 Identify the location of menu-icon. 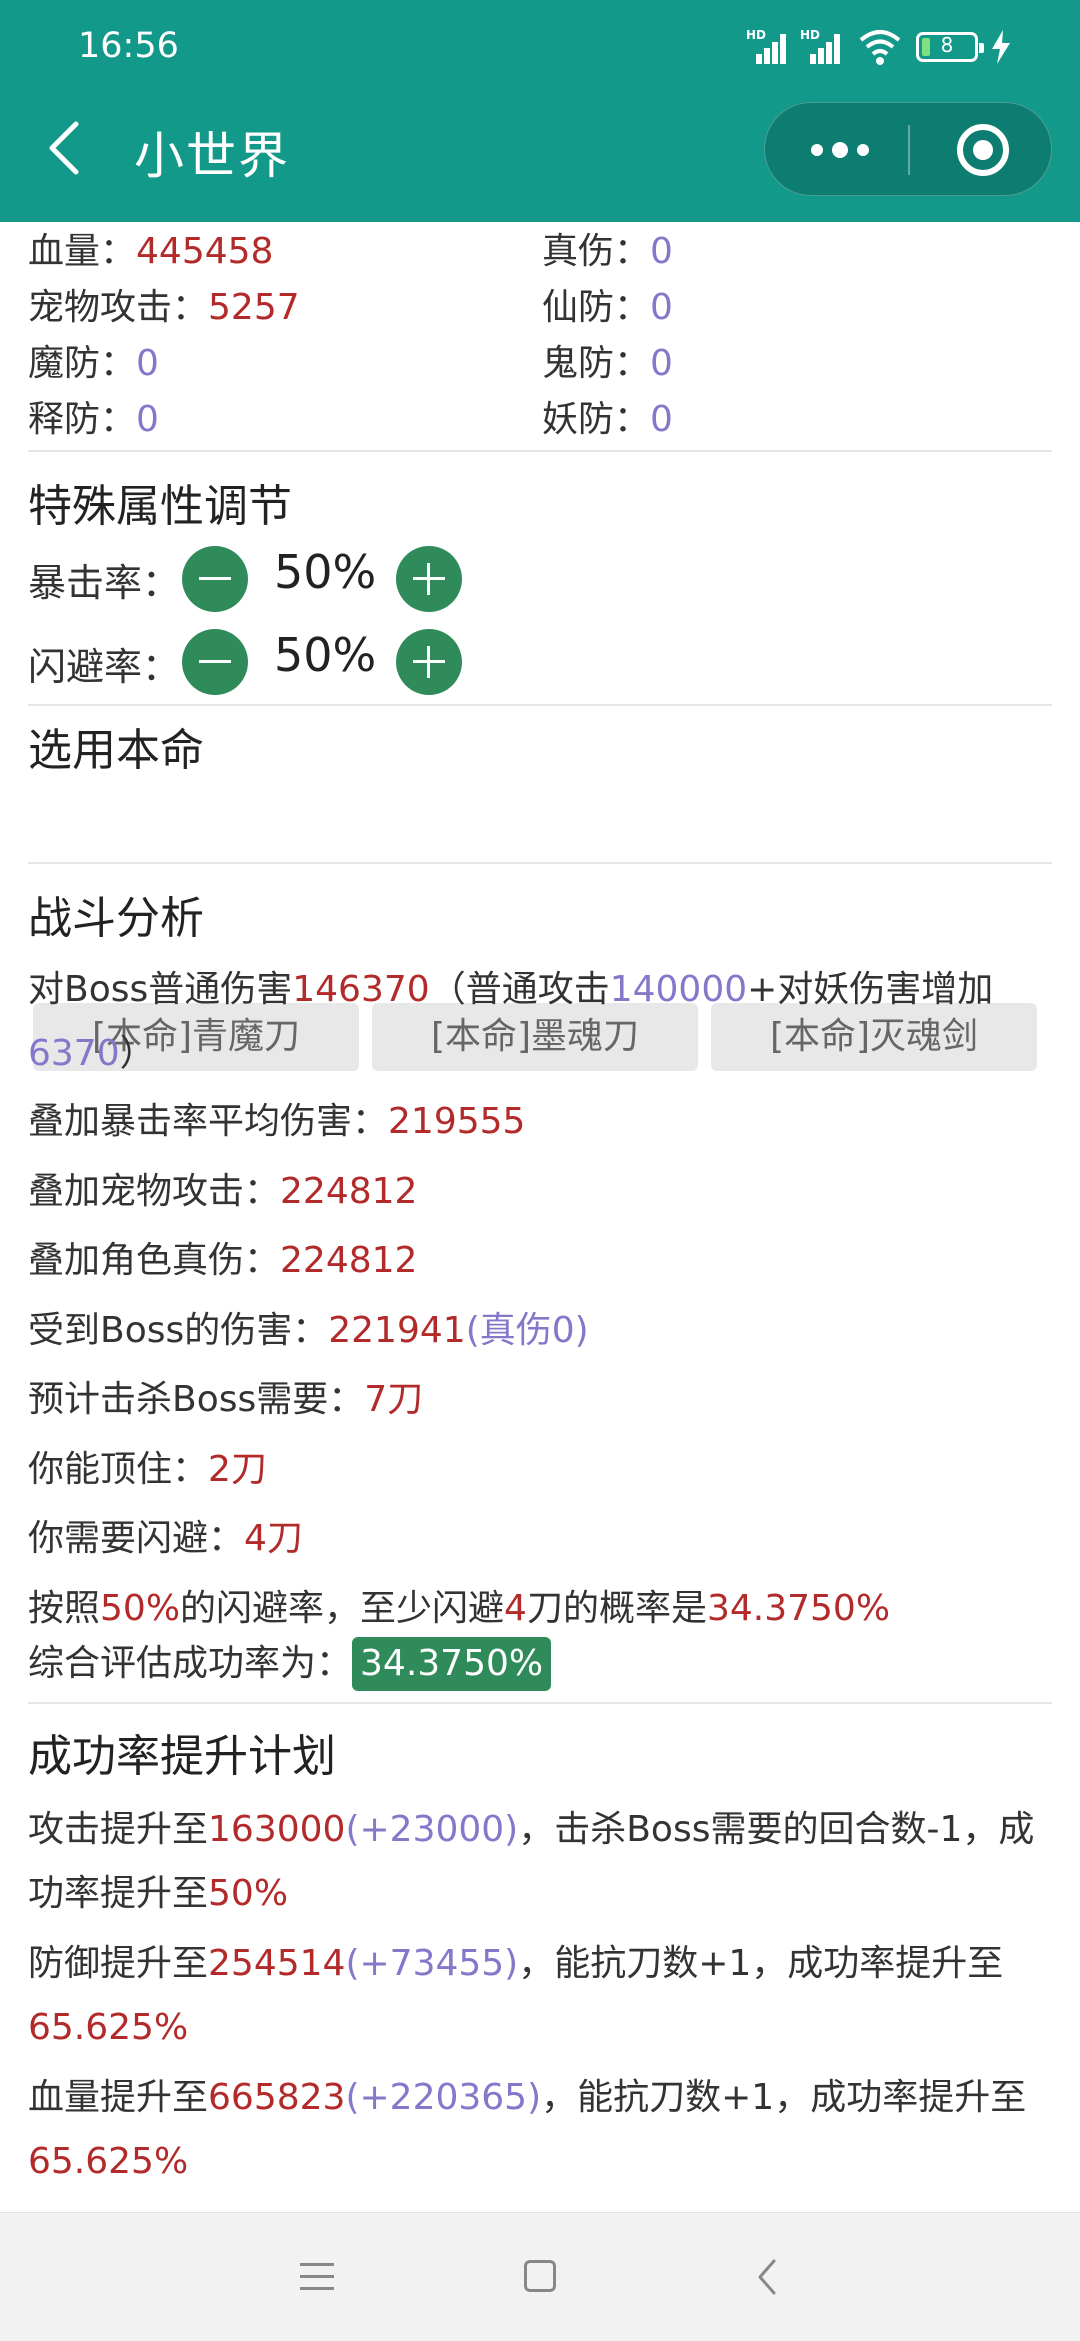
(317, 2277).